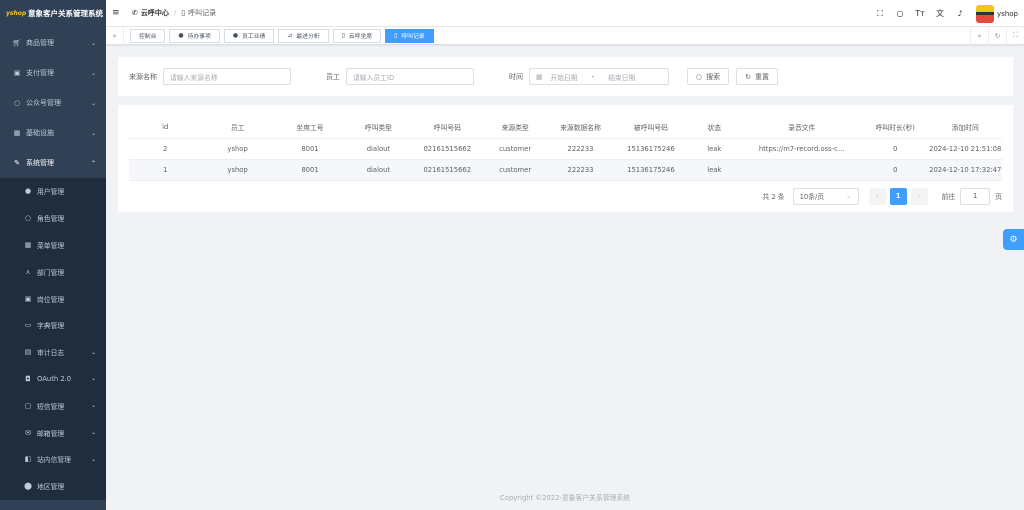  What do you see at coordinates (28, 191) in the screenshot?
I see `user-icon: ●` at bounding box center [28, 191].